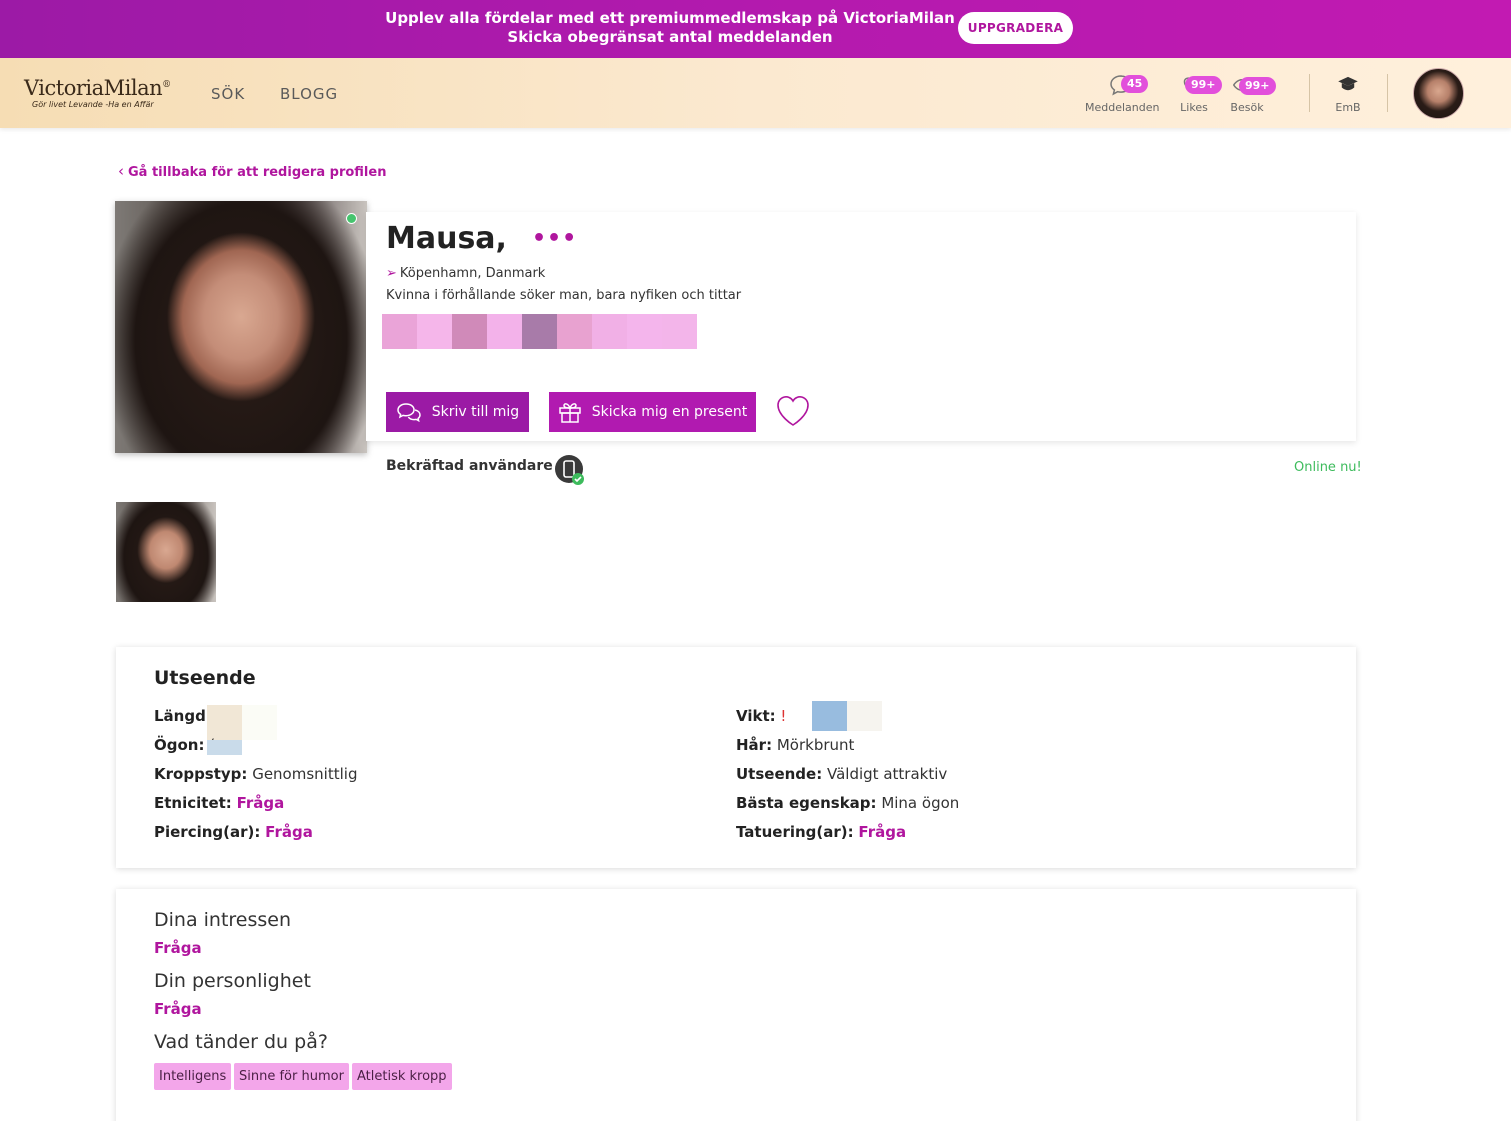 This screenshot has width=1511, height=1121. Describe the element at coordinates (815, 745) in the screenshot. I see `attr-value: Mörkbrunt` at that location.